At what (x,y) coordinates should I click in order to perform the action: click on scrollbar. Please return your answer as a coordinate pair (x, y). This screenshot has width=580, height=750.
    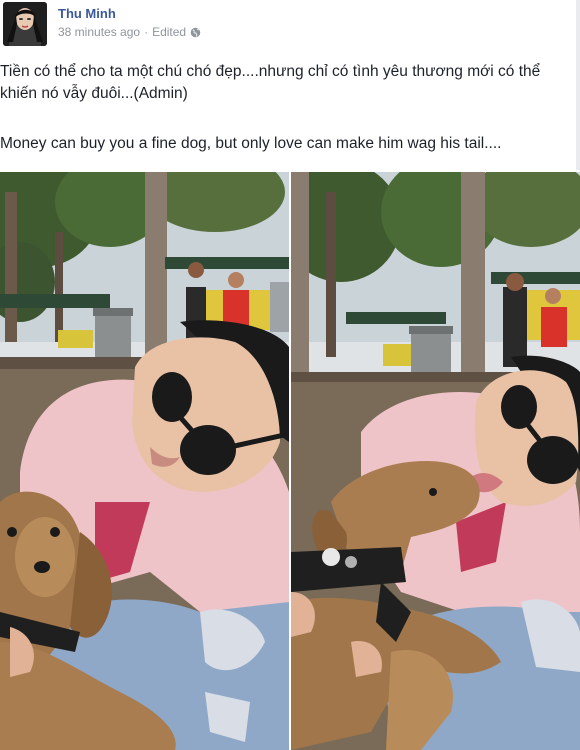
    Looking at the image, I should click on (578, 85).